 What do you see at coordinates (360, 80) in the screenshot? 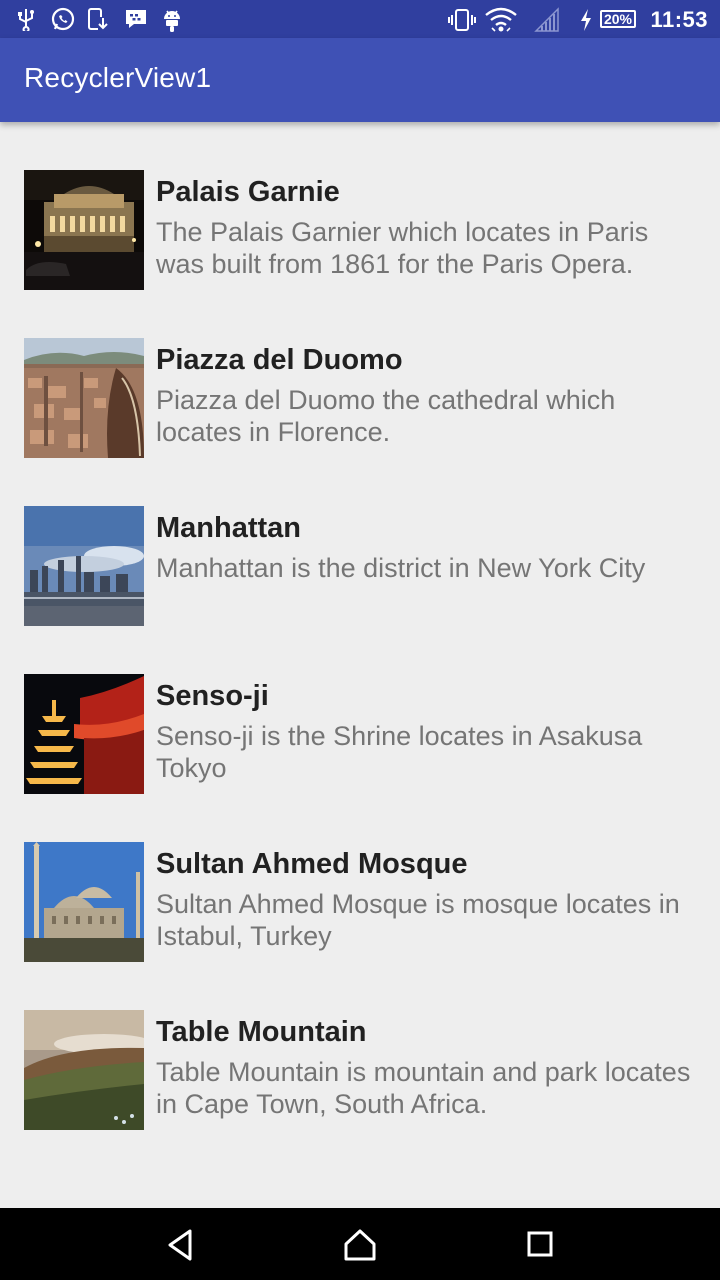
I see `app-bar: RecyclerView1` at bounding box center [360, 80].